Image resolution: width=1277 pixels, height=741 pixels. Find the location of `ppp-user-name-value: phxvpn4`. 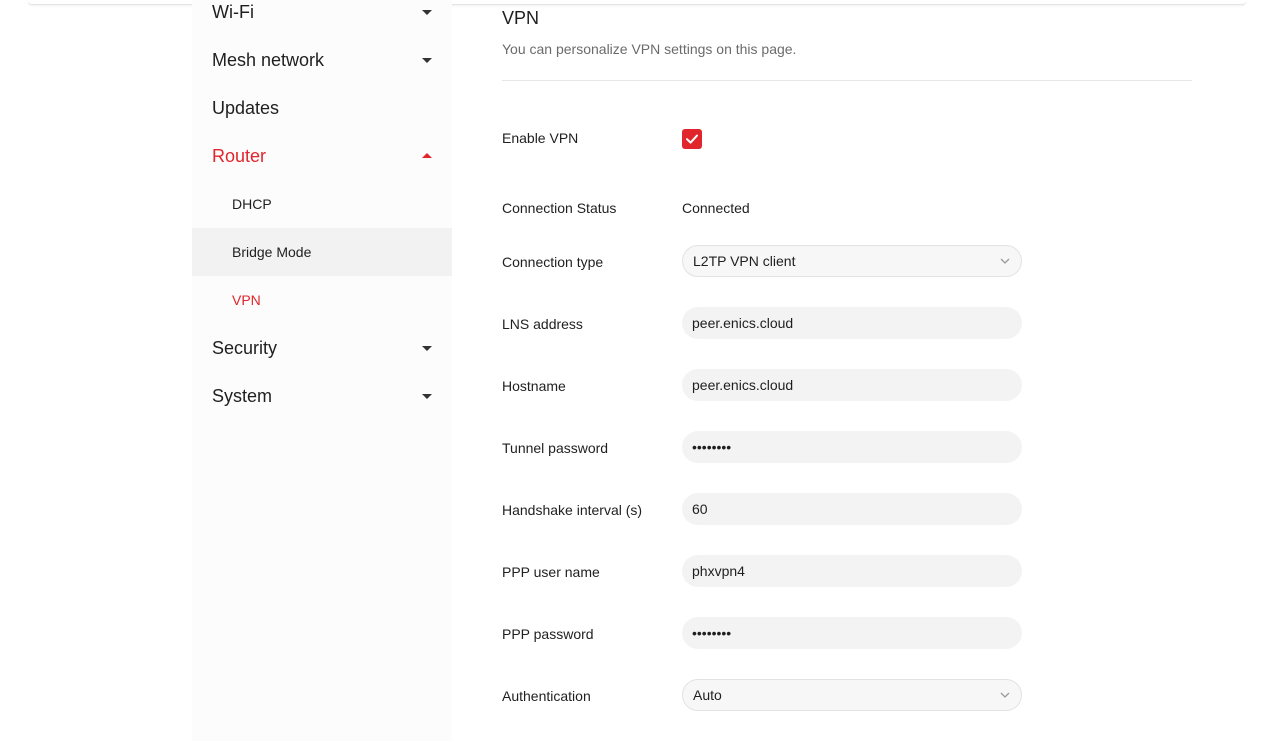

ppp-user-name-value: phxvpn4 is located at coordinates (718, 571).